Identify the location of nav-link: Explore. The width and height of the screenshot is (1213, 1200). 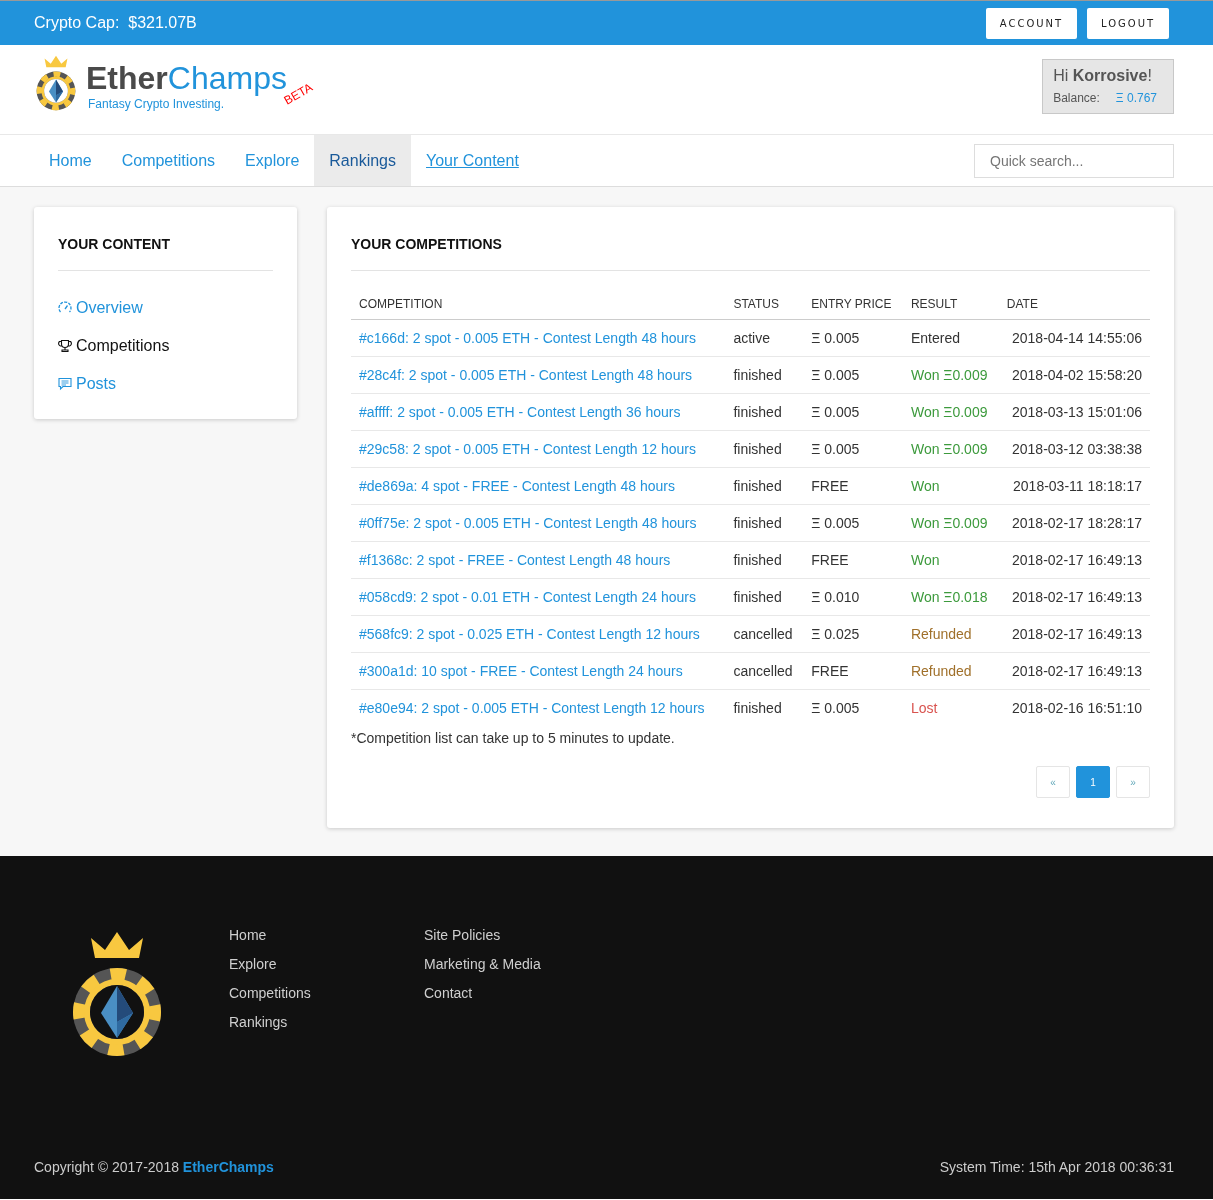
(272, 160).